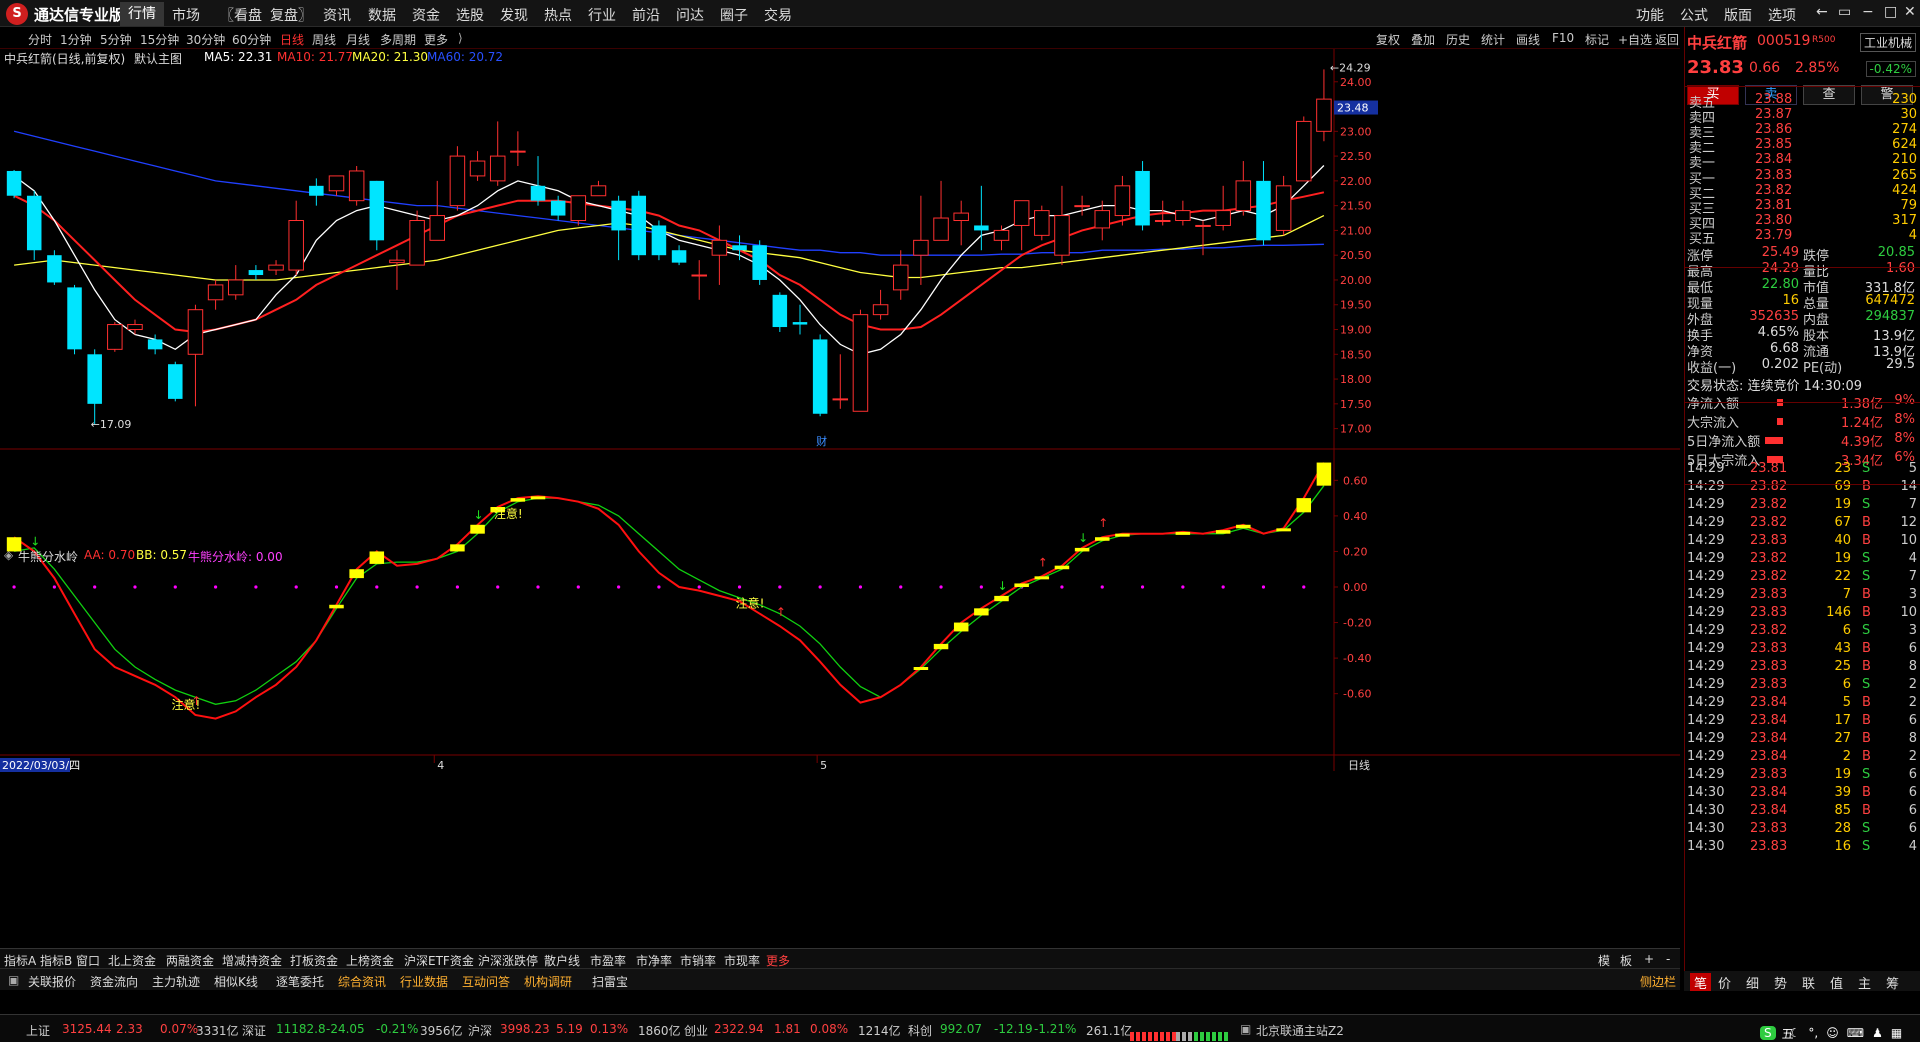  Describe the element at coordinates (1635, 39) in the screenshot. I see `btn-add-watch: +自选` at that location.